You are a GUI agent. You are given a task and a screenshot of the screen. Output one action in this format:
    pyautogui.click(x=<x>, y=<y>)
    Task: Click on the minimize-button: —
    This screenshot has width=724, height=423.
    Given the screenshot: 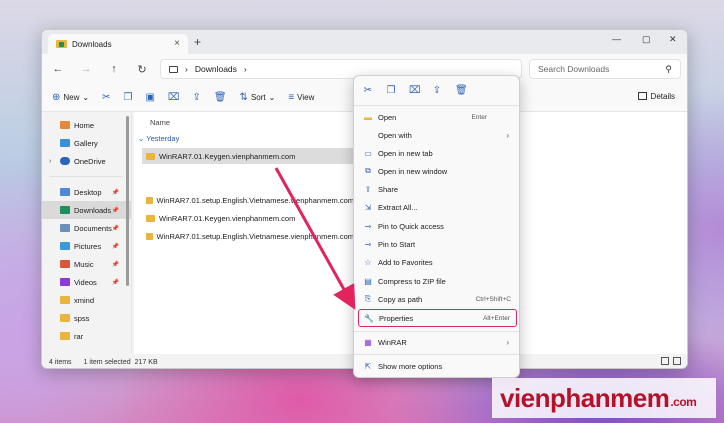 What is the action you would take?
    pyautogui.click(x=616, y=39)
    